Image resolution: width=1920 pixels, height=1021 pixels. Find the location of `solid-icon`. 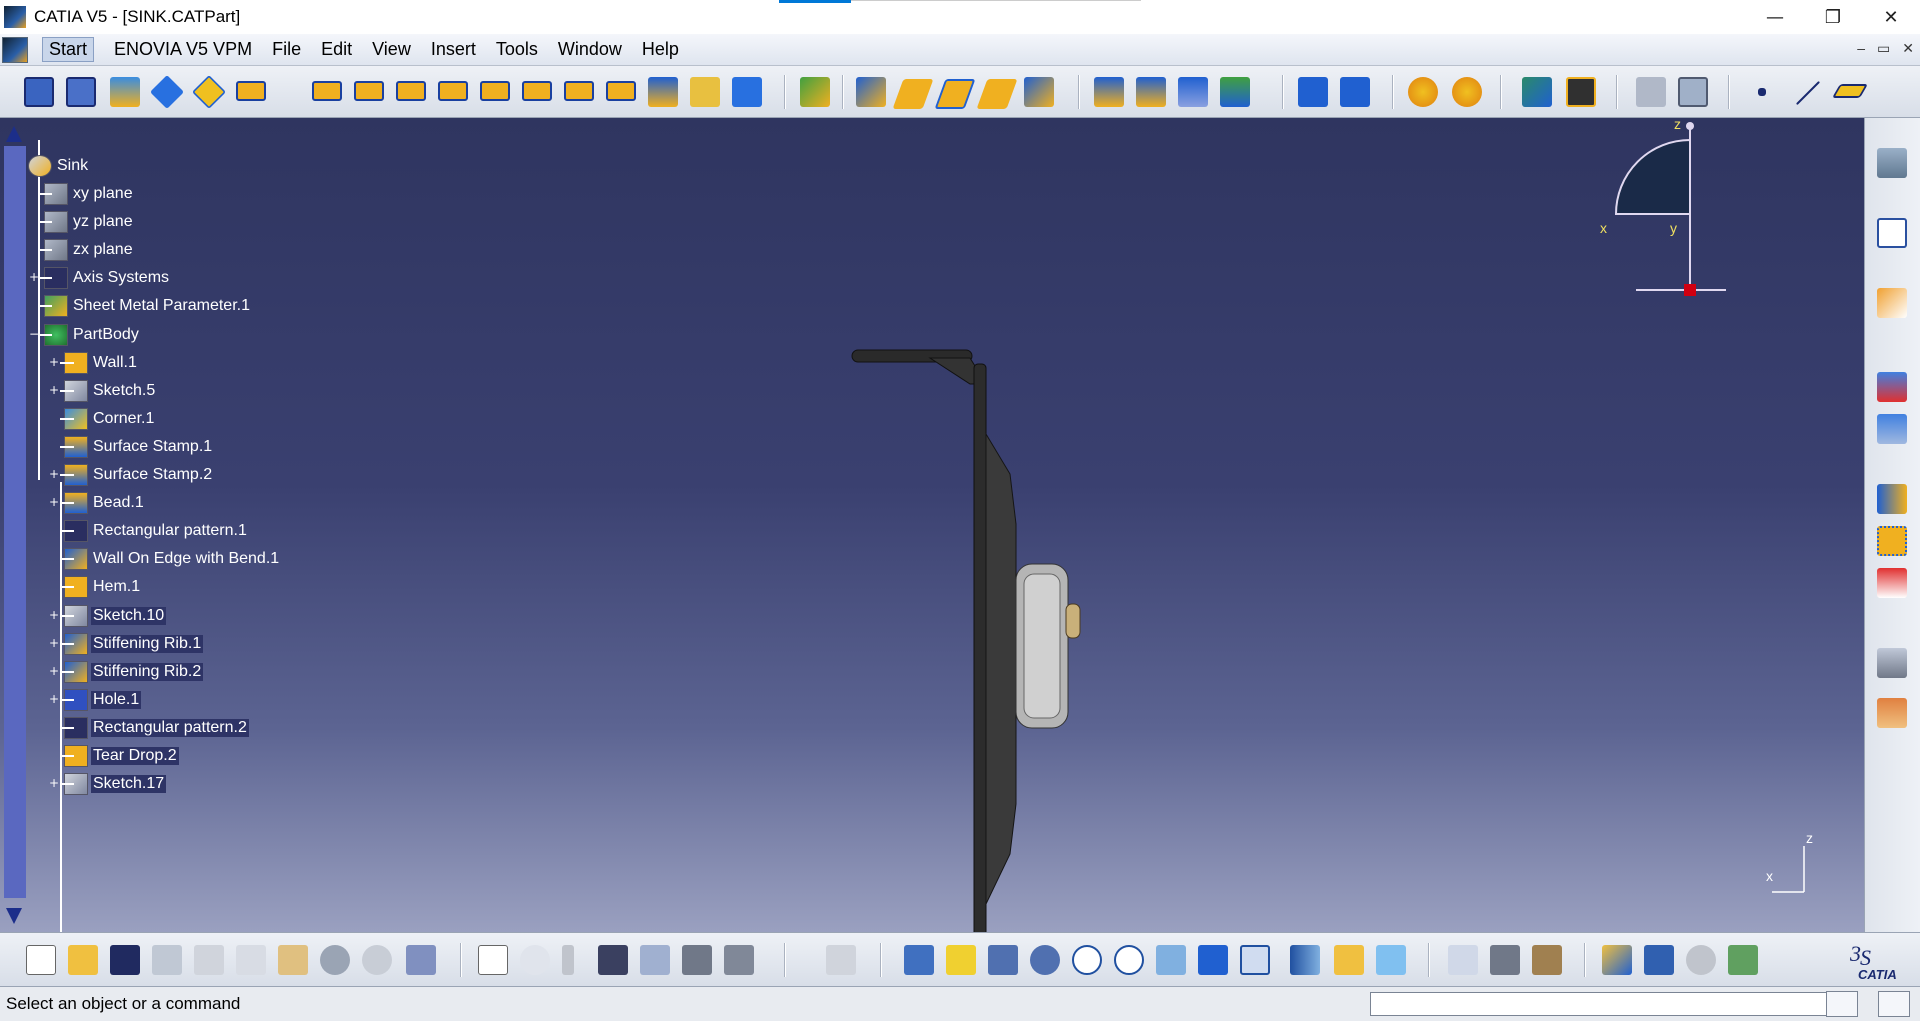

solid-icon is located at coordinates (167, 92).